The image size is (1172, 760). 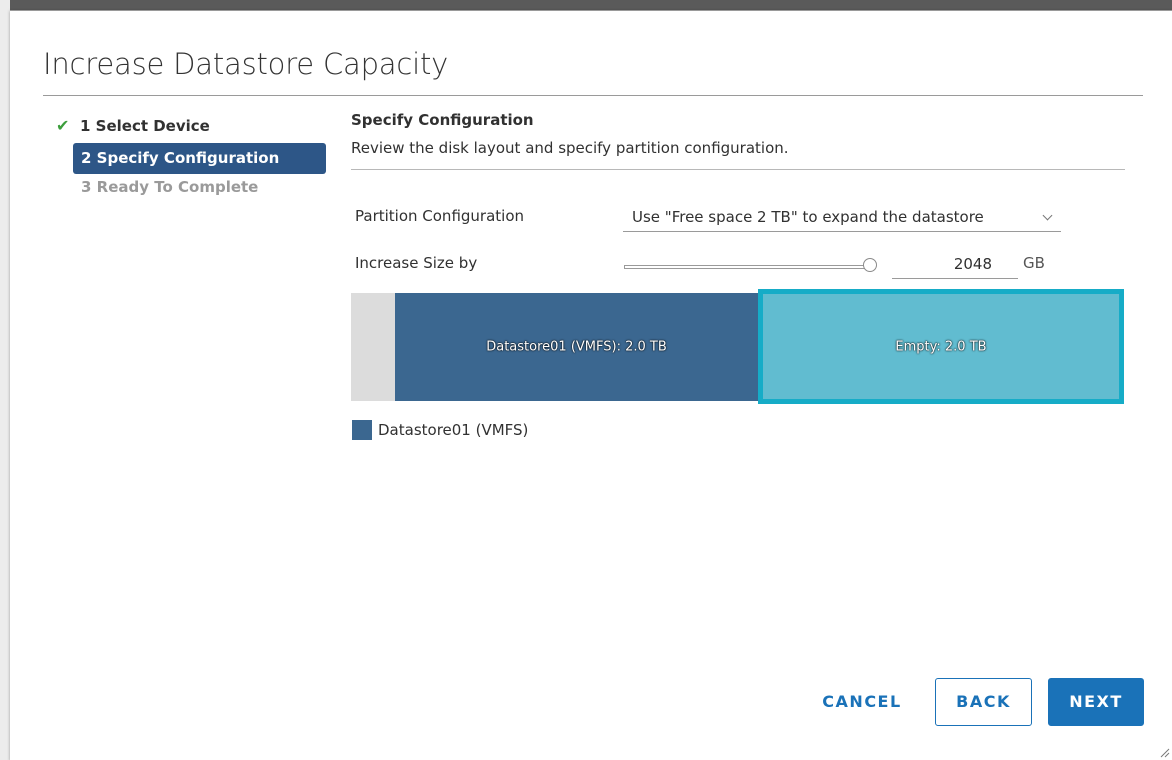 I want to click on resize-grip-icon, so click(x=1164, y=752).